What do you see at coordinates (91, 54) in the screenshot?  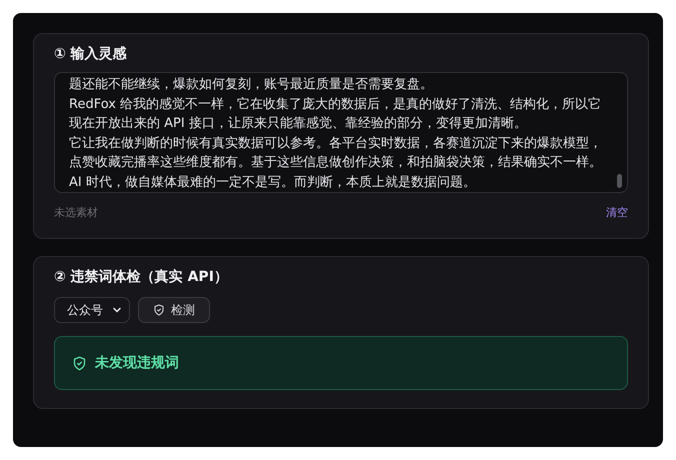 I see `section-title: ① 输入灵感` at bounding box center [91, 54].